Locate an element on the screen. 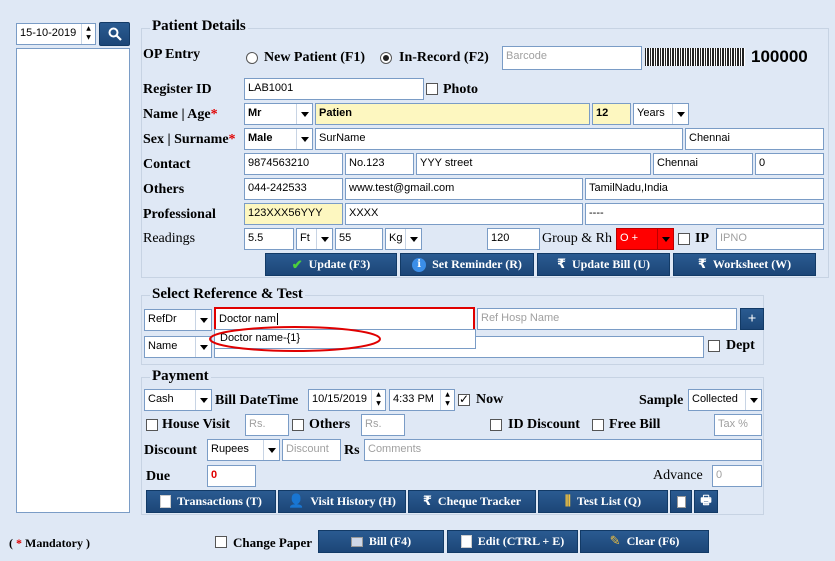 The height and width of the screenshot is (561, 835). ipno-input: IPNO is located at coordinates (770, 239).